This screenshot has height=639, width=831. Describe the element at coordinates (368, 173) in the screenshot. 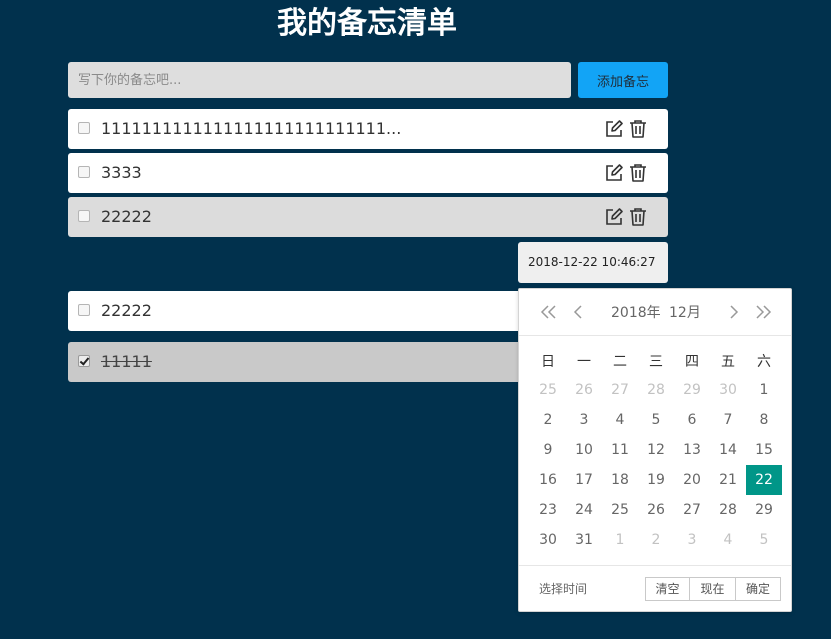

I see `memo-item: 3333` at that location.